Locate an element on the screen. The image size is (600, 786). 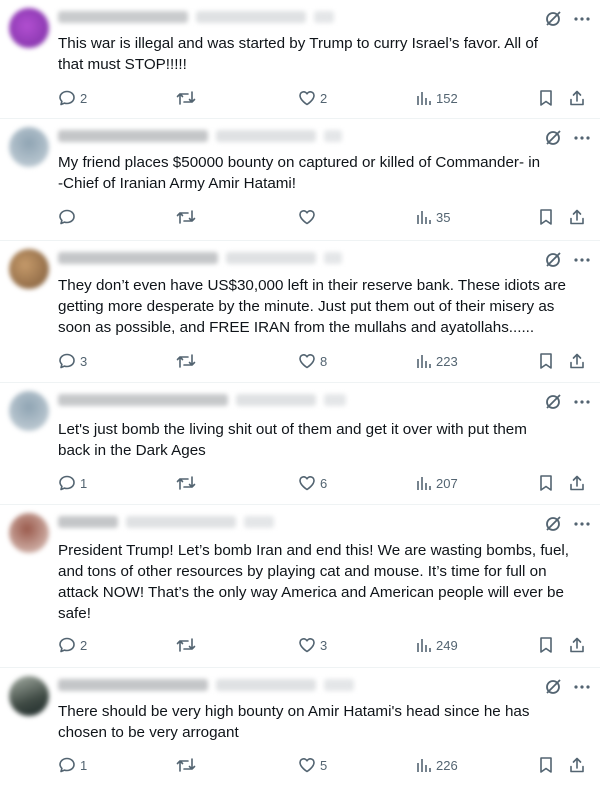
views-count: 223 is located at coordinates (447, 361).